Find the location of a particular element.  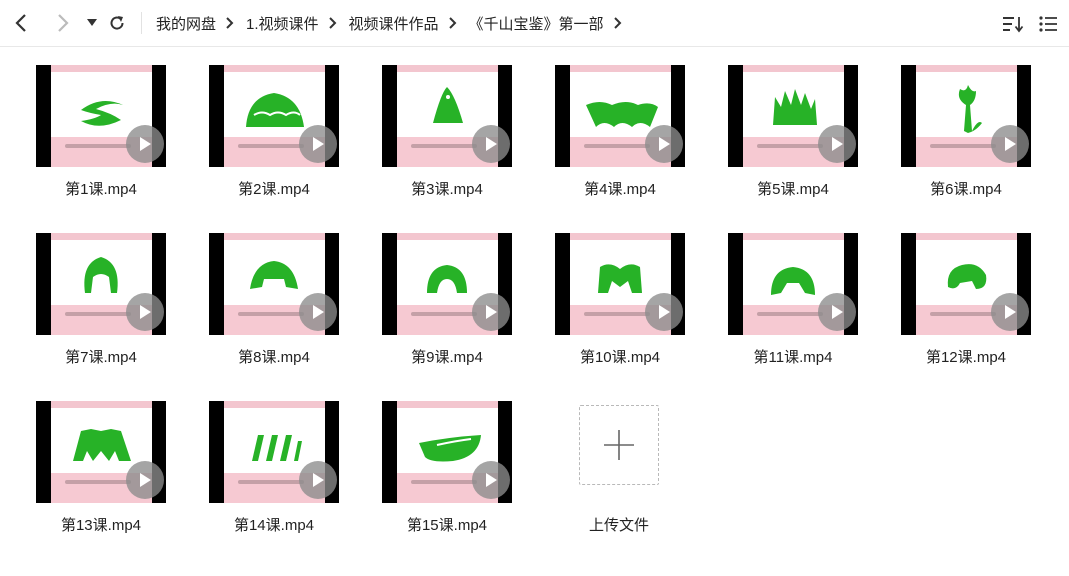

file-item: 第5课.mp4 is located at coordinates (783, 128).